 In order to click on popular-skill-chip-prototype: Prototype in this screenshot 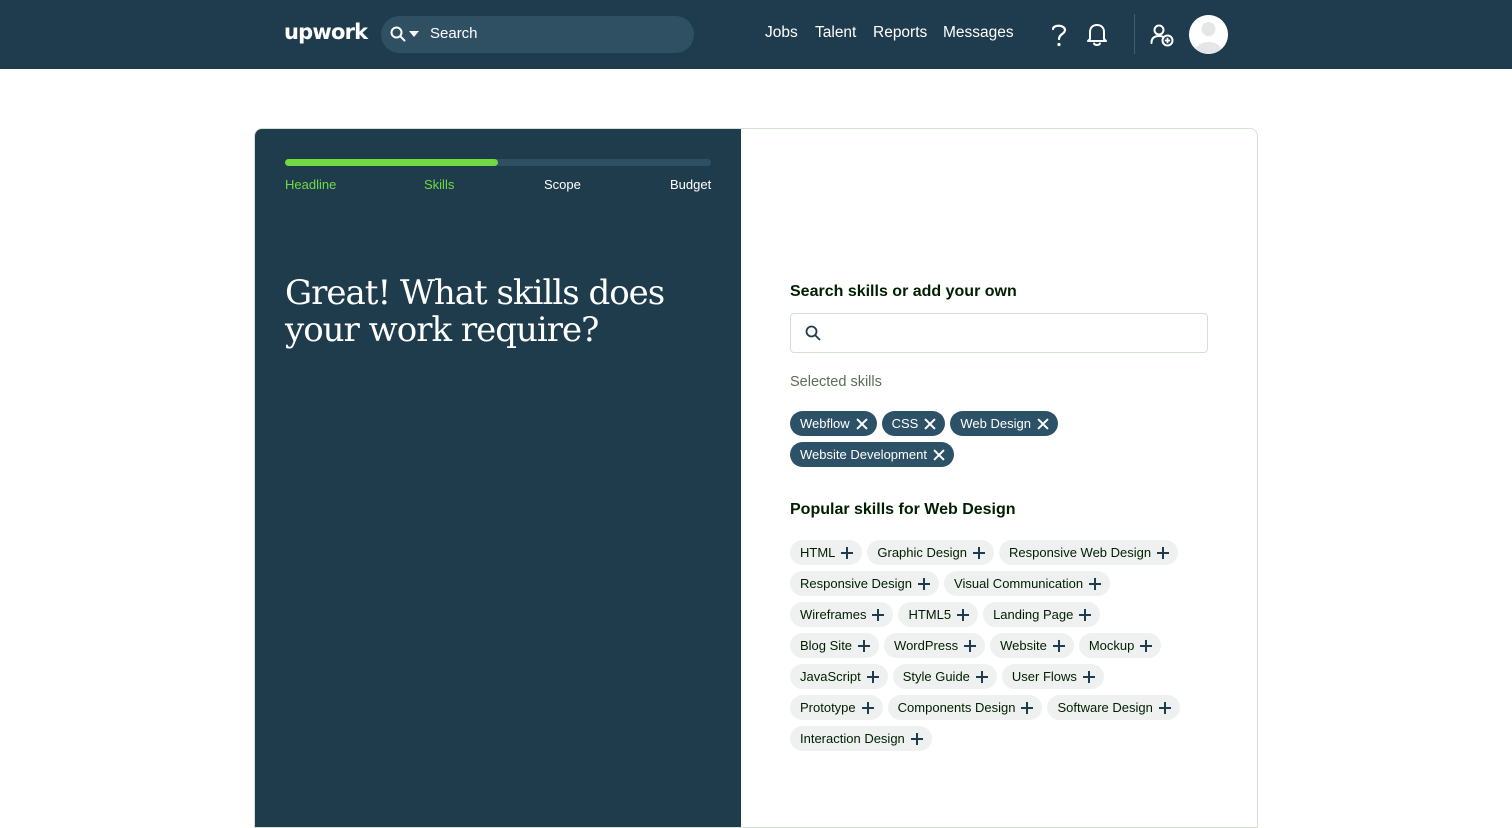, I will do `click(836, 707)`.